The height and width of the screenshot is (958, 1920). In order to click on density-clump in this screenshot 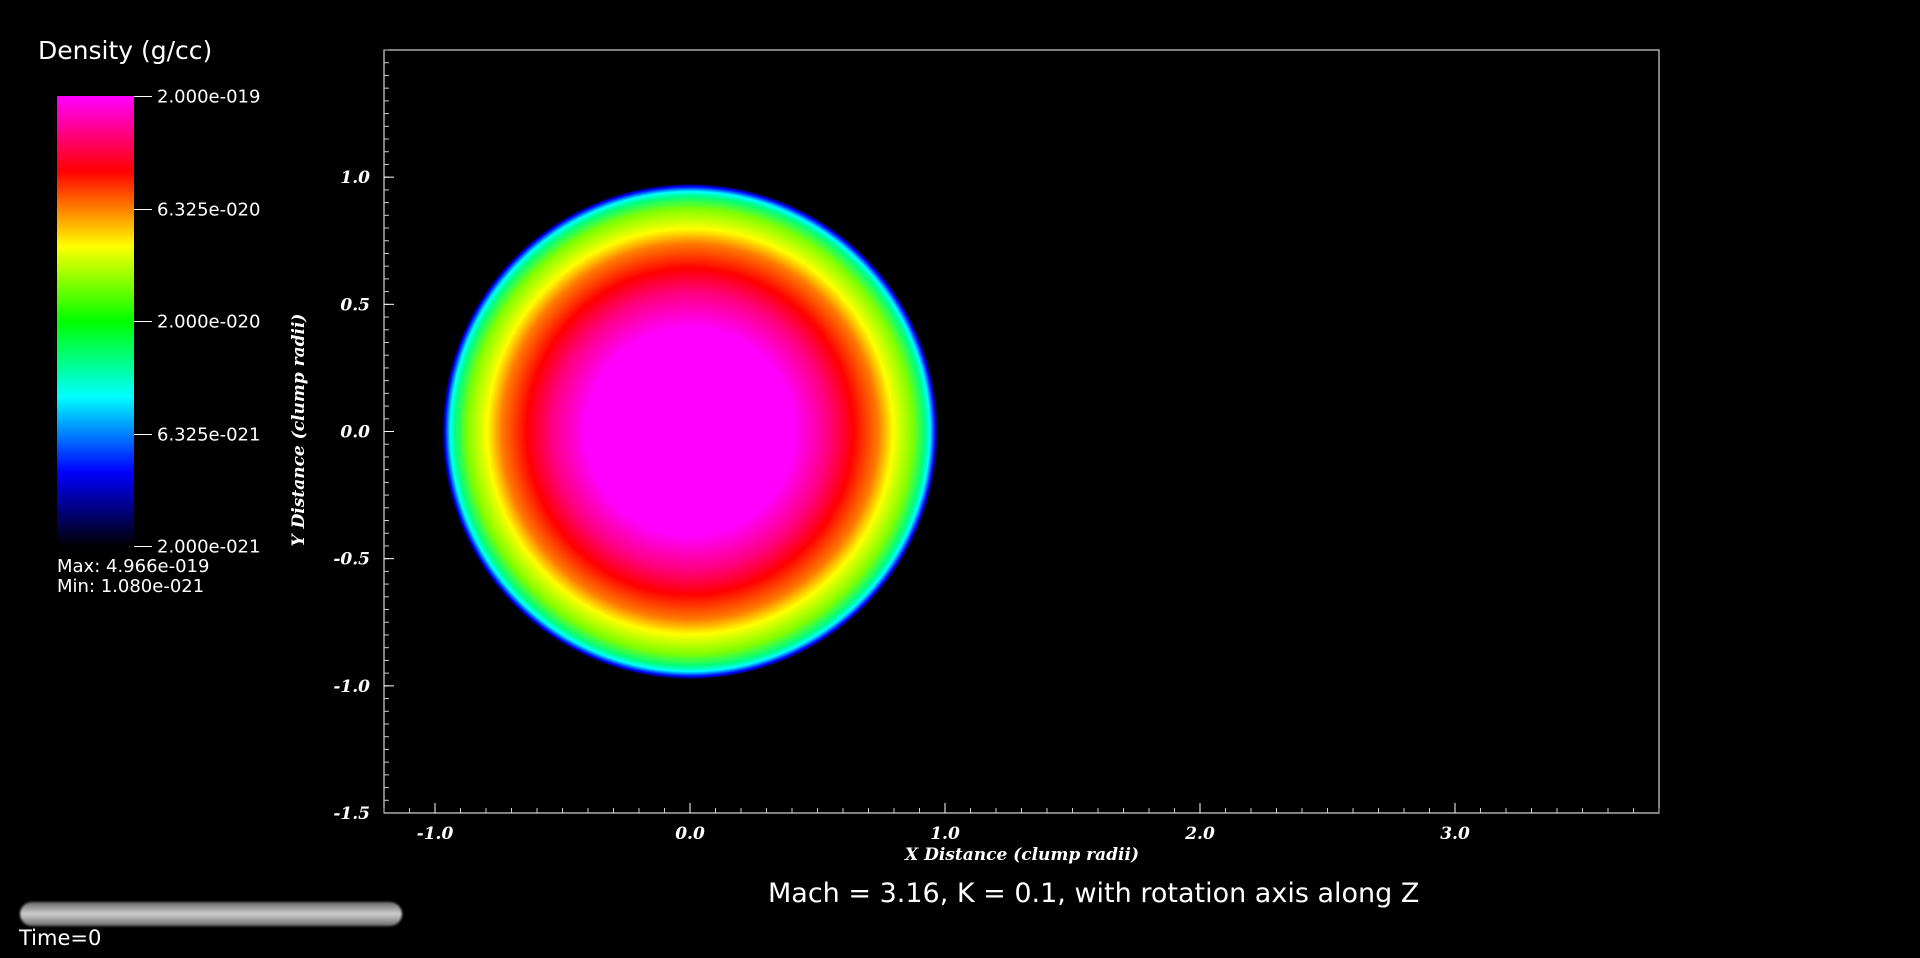, I will do `click(690, 431)`.